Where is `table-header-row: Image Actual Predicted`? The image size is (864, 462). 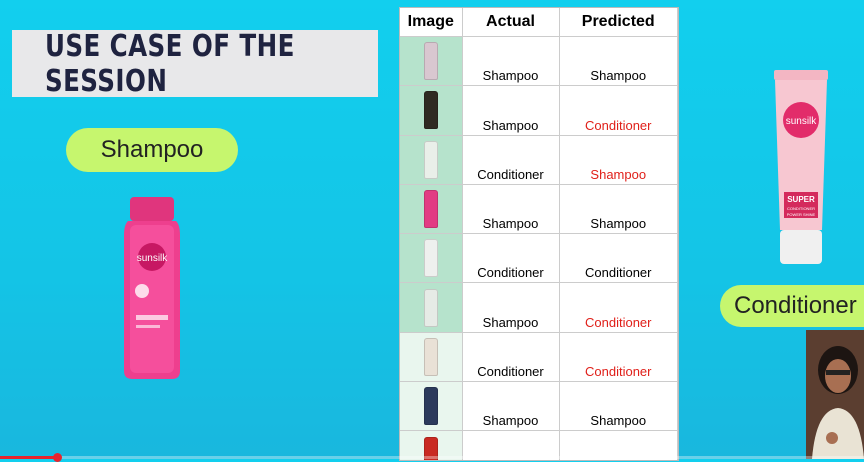
table-header-row: Image Actual Predicted is located at coordinates (539, 22).